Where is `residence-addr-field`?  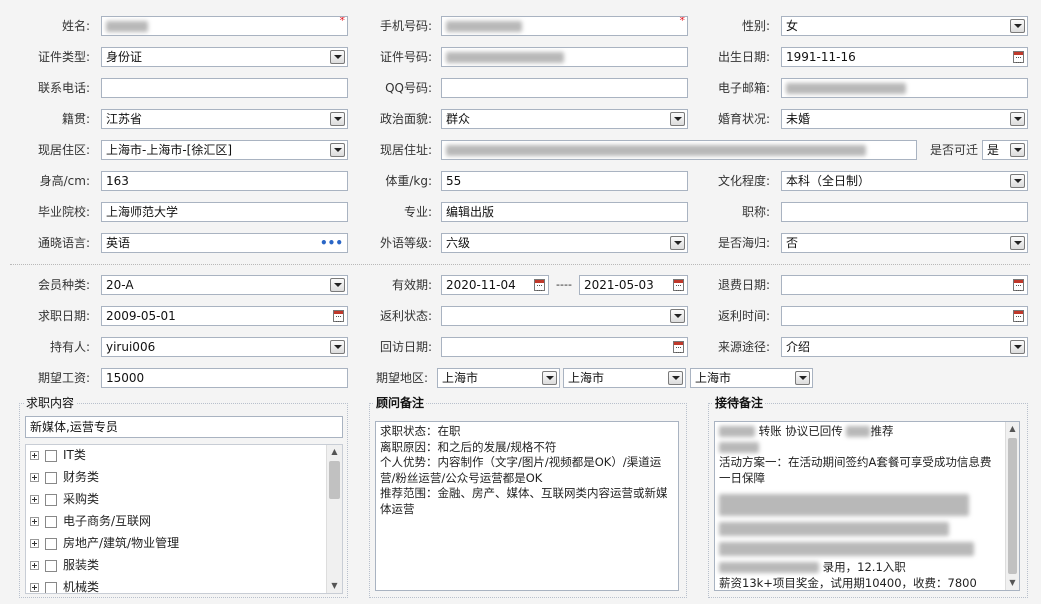
residence-addr-field is located at coordinates (679, 150).